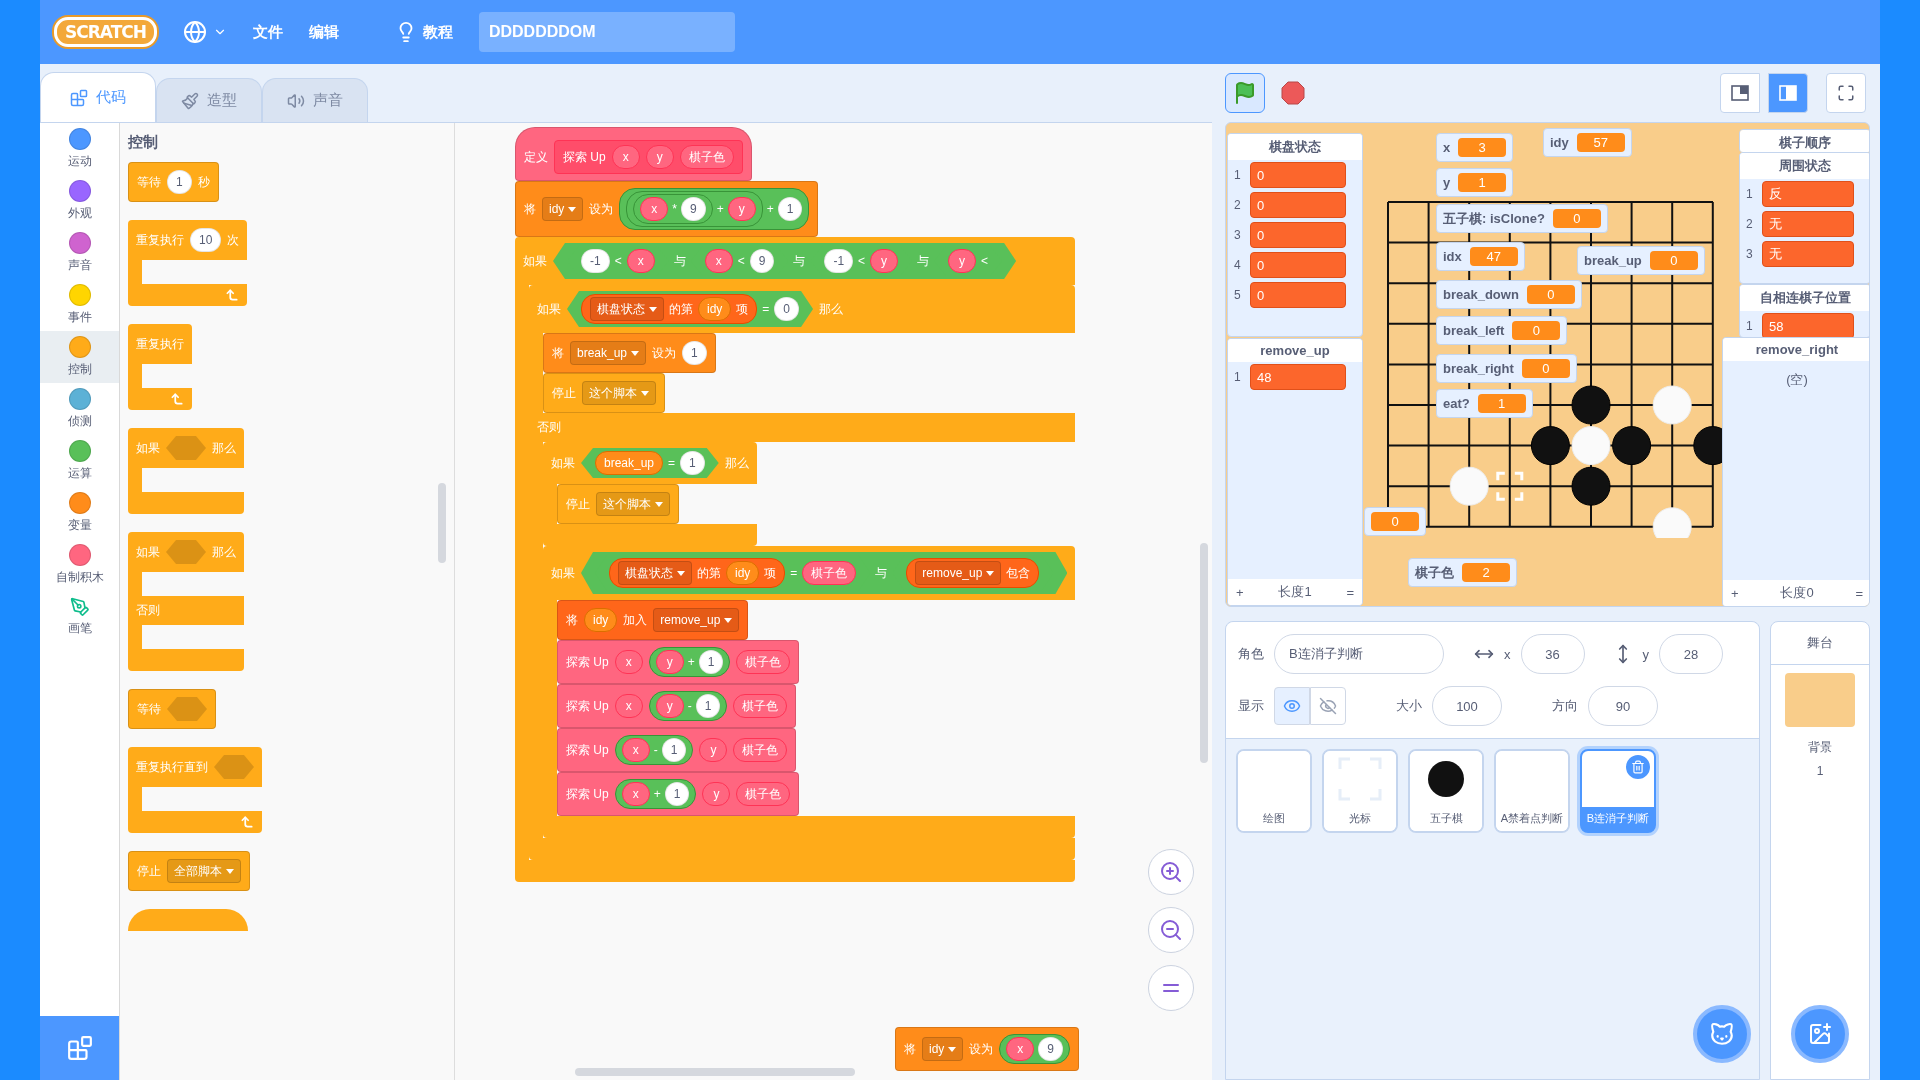 Image resolution: width=1920 pixels, height=1080 pixels. Describe the element at coordinates (206, 240) in the screenshot. I see `number-input: 10` at that location.